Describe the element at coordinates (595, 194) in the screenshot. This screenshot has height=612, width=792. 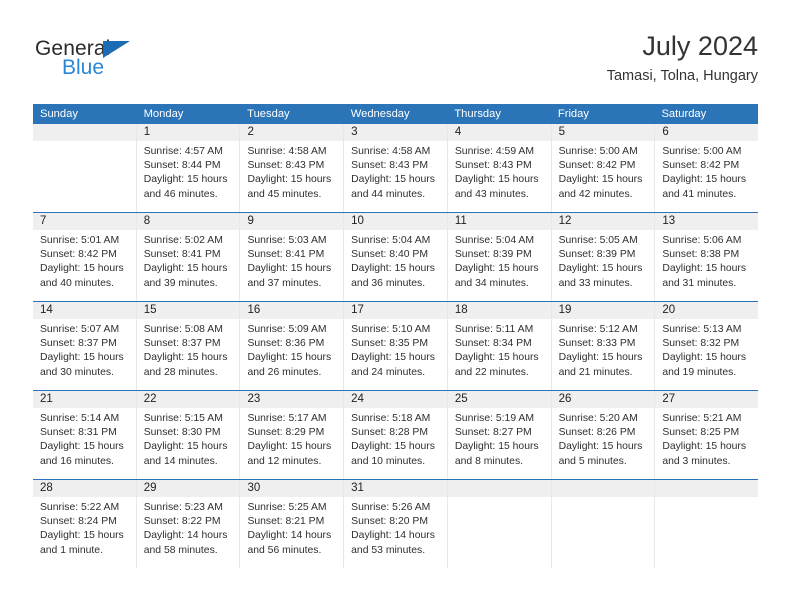
I see `daylight-text-line2: and 42 minutes.` at that location.